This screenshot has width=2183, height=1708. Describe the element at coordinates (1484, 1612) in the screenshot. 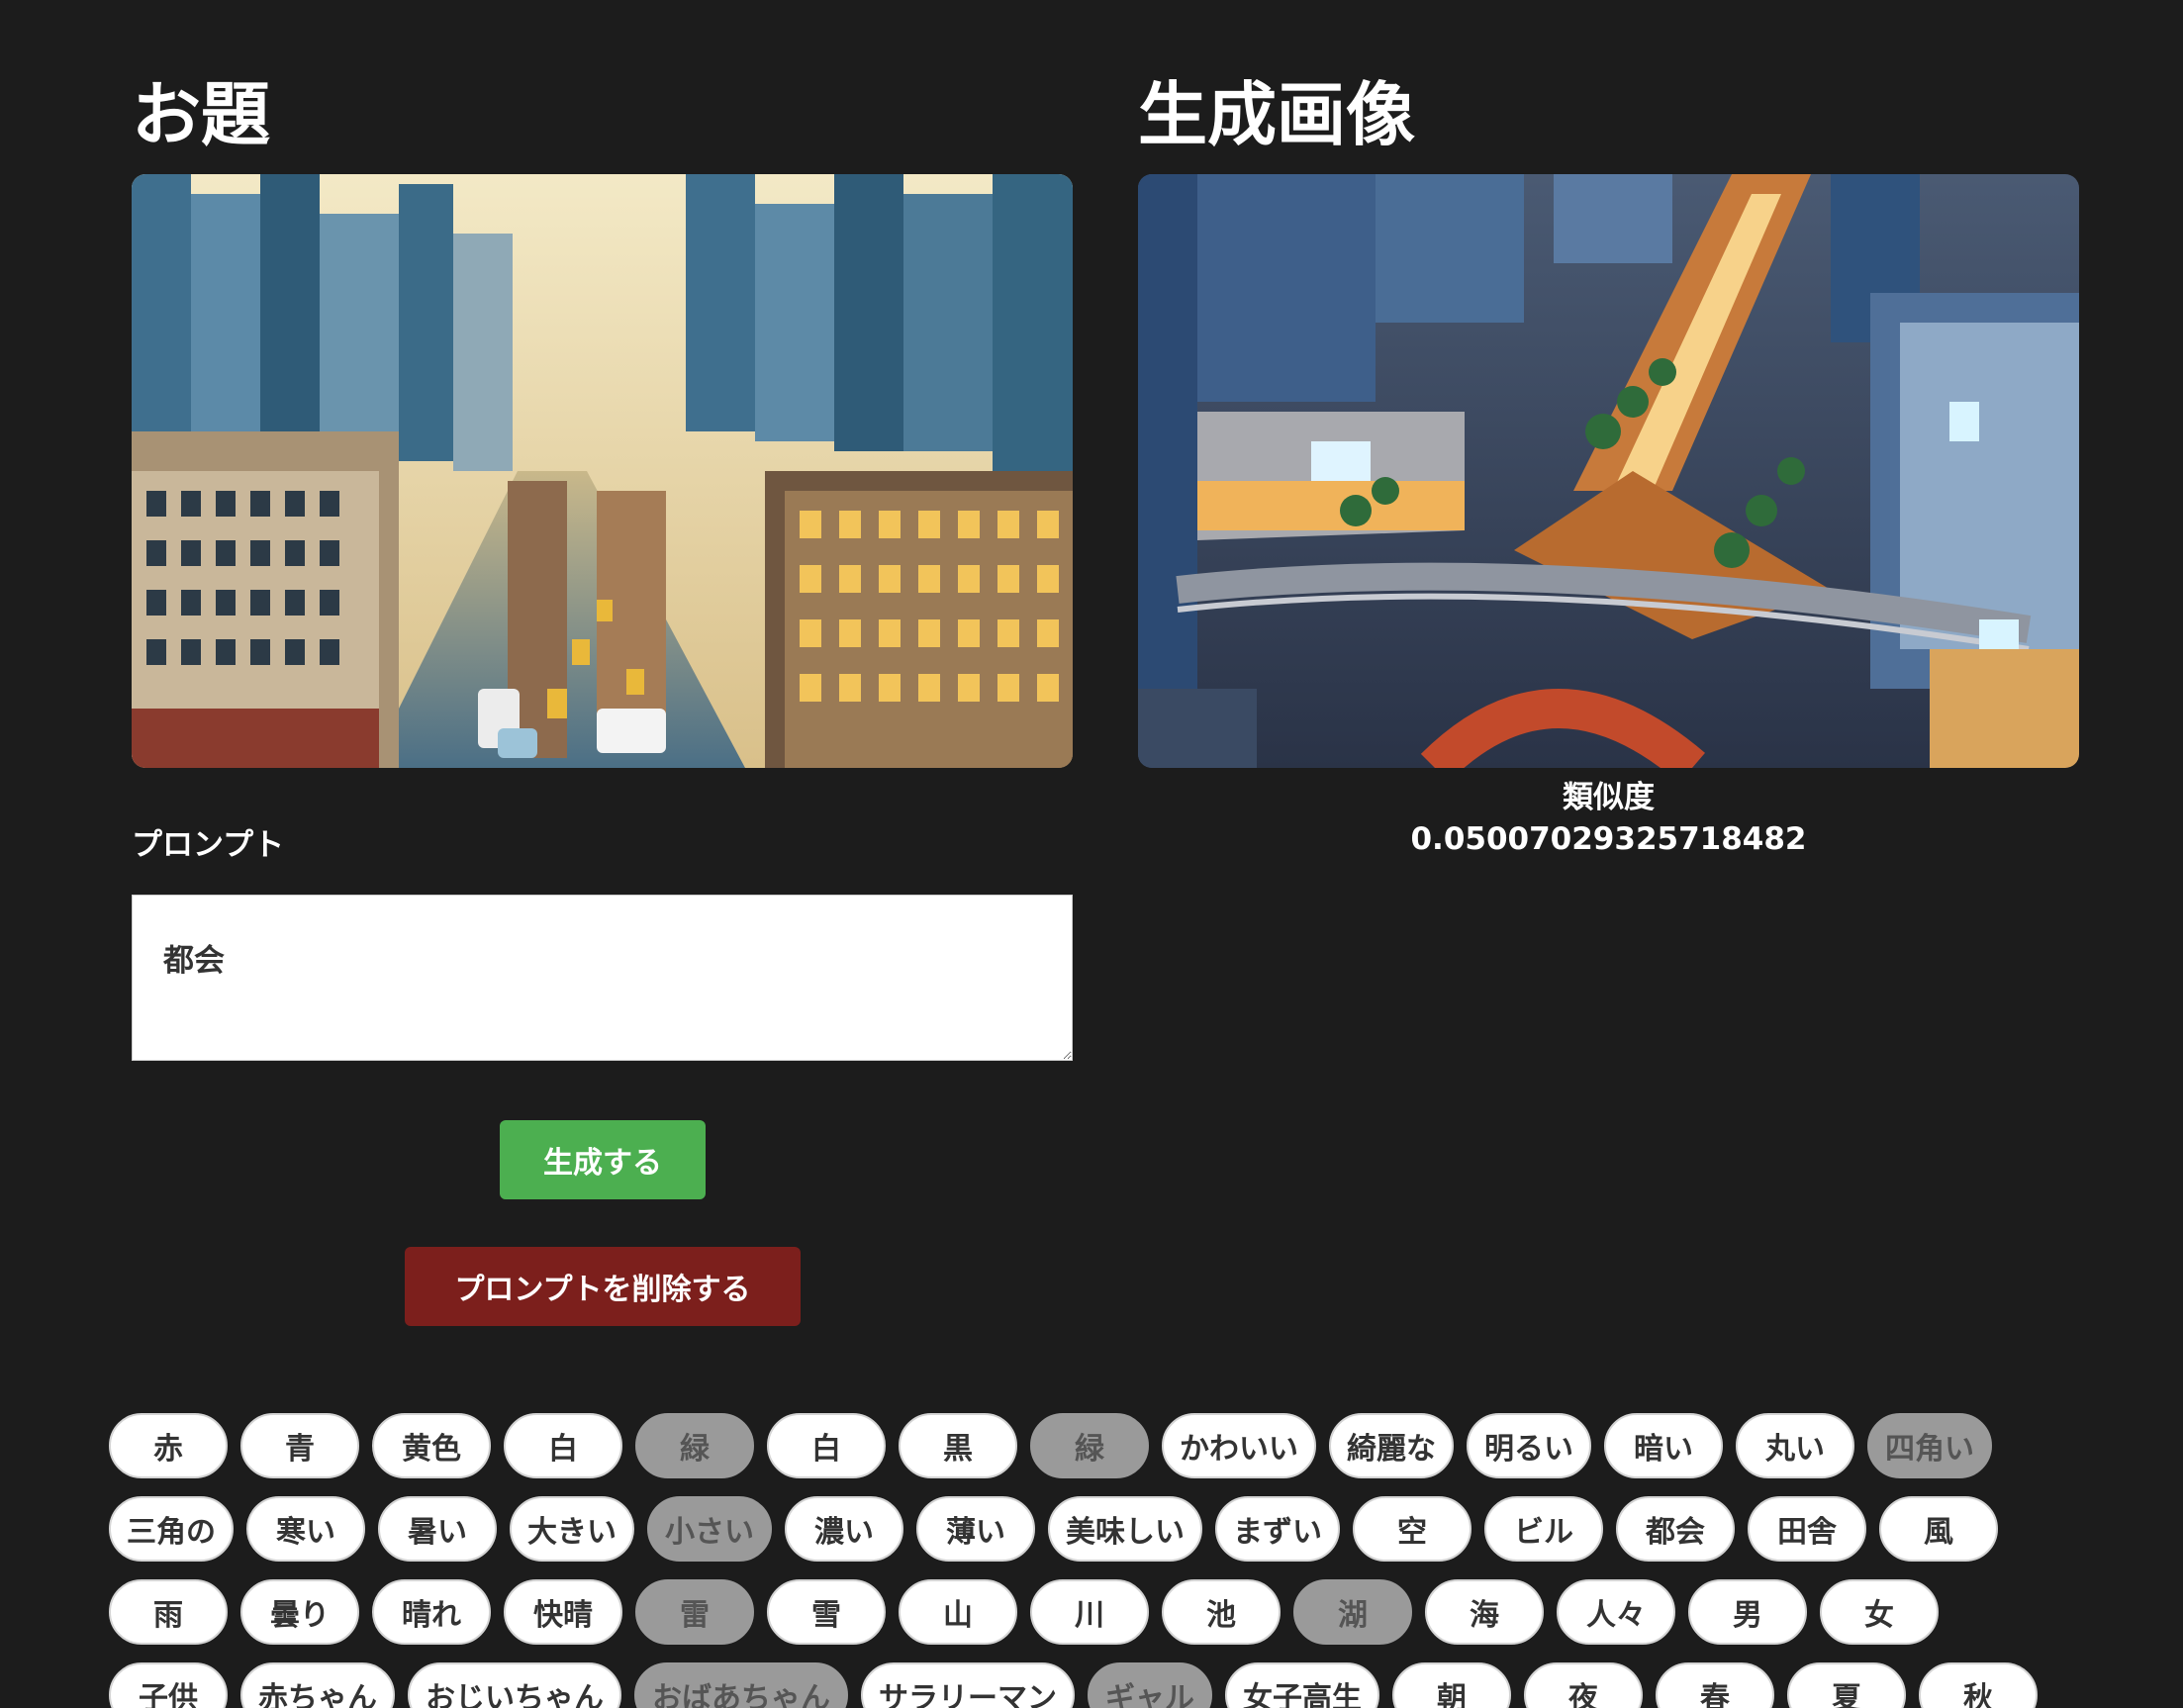

I see `keyword-chip: 海` at that location.